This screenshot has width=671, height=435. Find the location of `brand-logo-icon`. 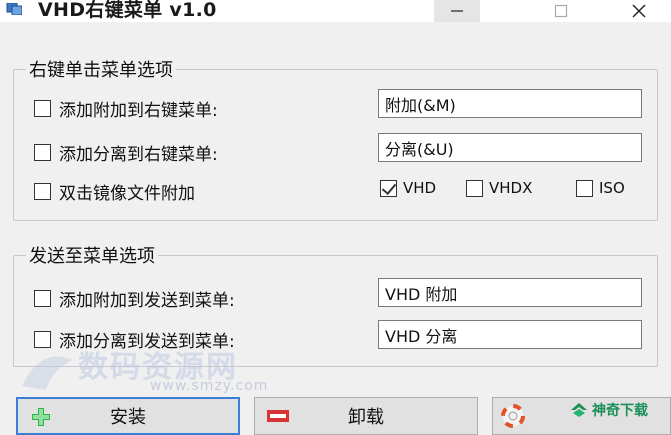

brand-logo-icon is located at coordinates (579, 410).